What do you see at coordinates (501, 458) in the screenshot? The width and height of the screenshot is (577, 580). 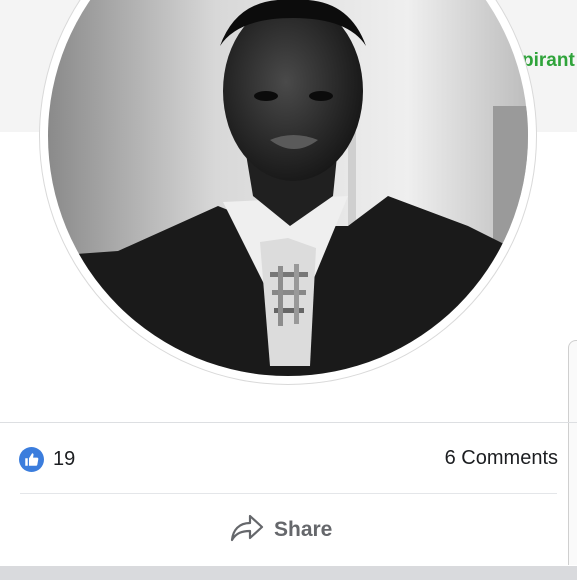 I see `comments-count-link: 6 Comments` at bounding box center [501, 458].